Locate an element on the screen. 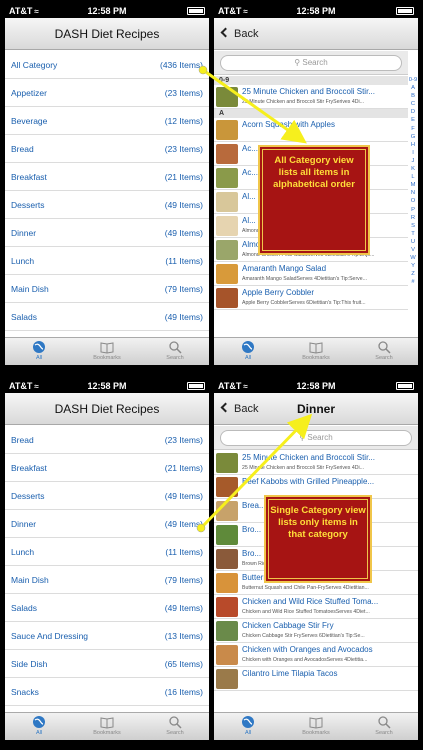 The image size is (423, 750). index-letter: R is located at coordinates (413, 218).